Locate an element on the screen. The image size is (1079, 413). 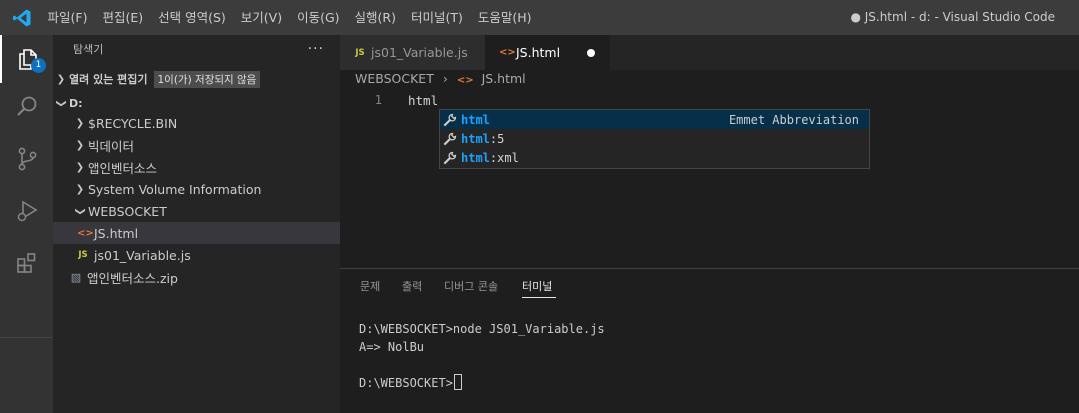
line-number: 1 is located at coordinates (378, 100).